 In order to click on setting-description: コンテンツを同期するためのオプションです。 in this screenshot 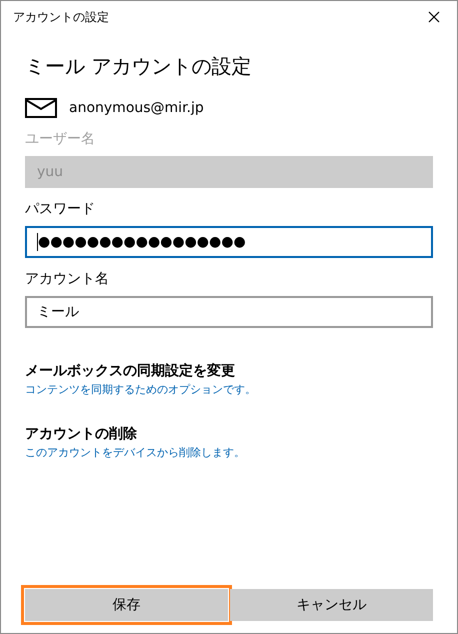, I will do `click(141, 389)`.